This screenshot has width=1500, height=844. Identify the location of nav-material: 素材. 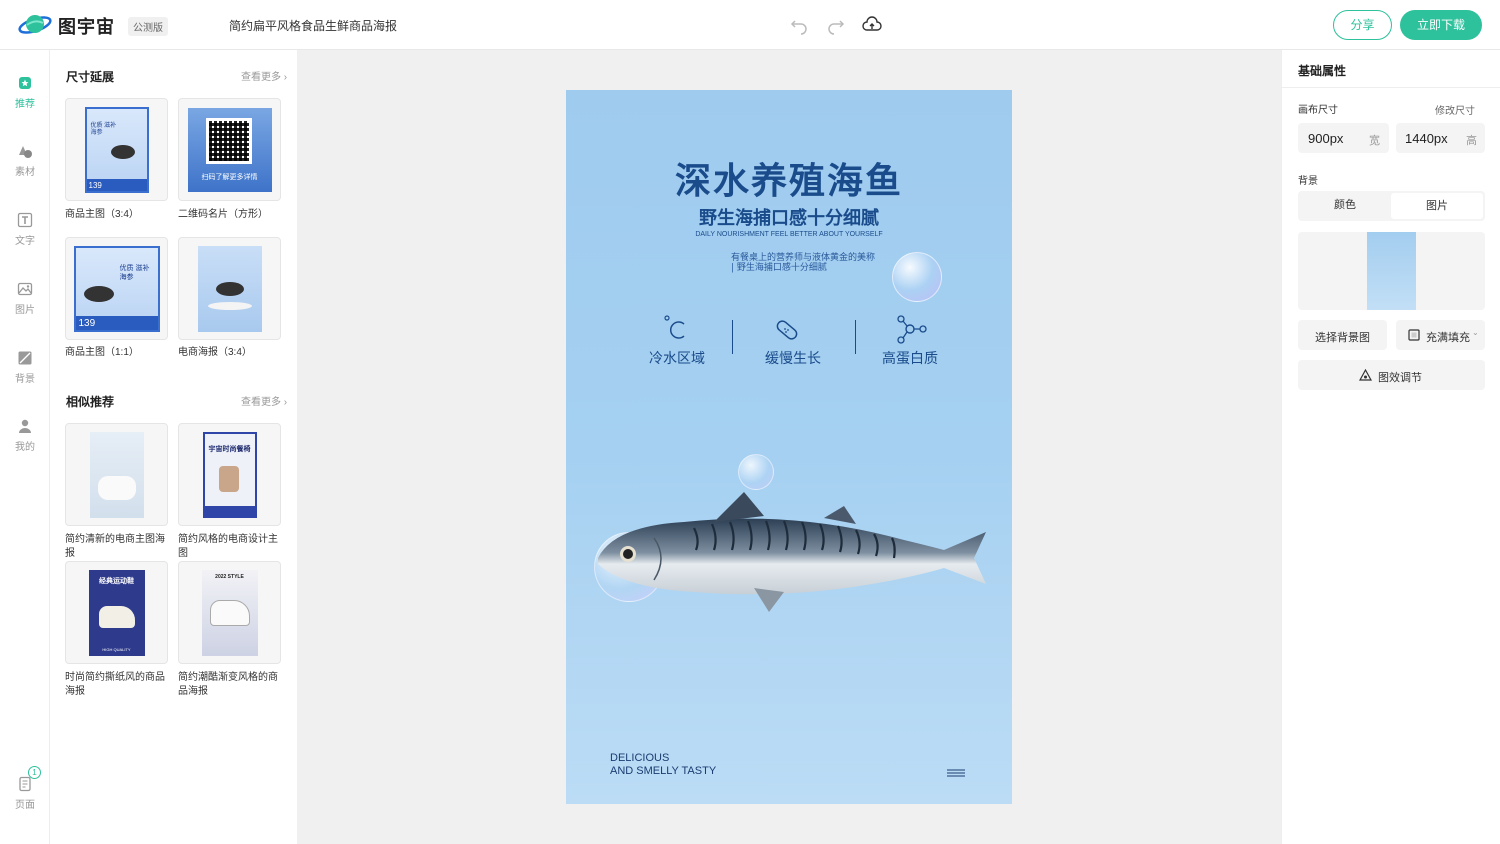
(25, 160).